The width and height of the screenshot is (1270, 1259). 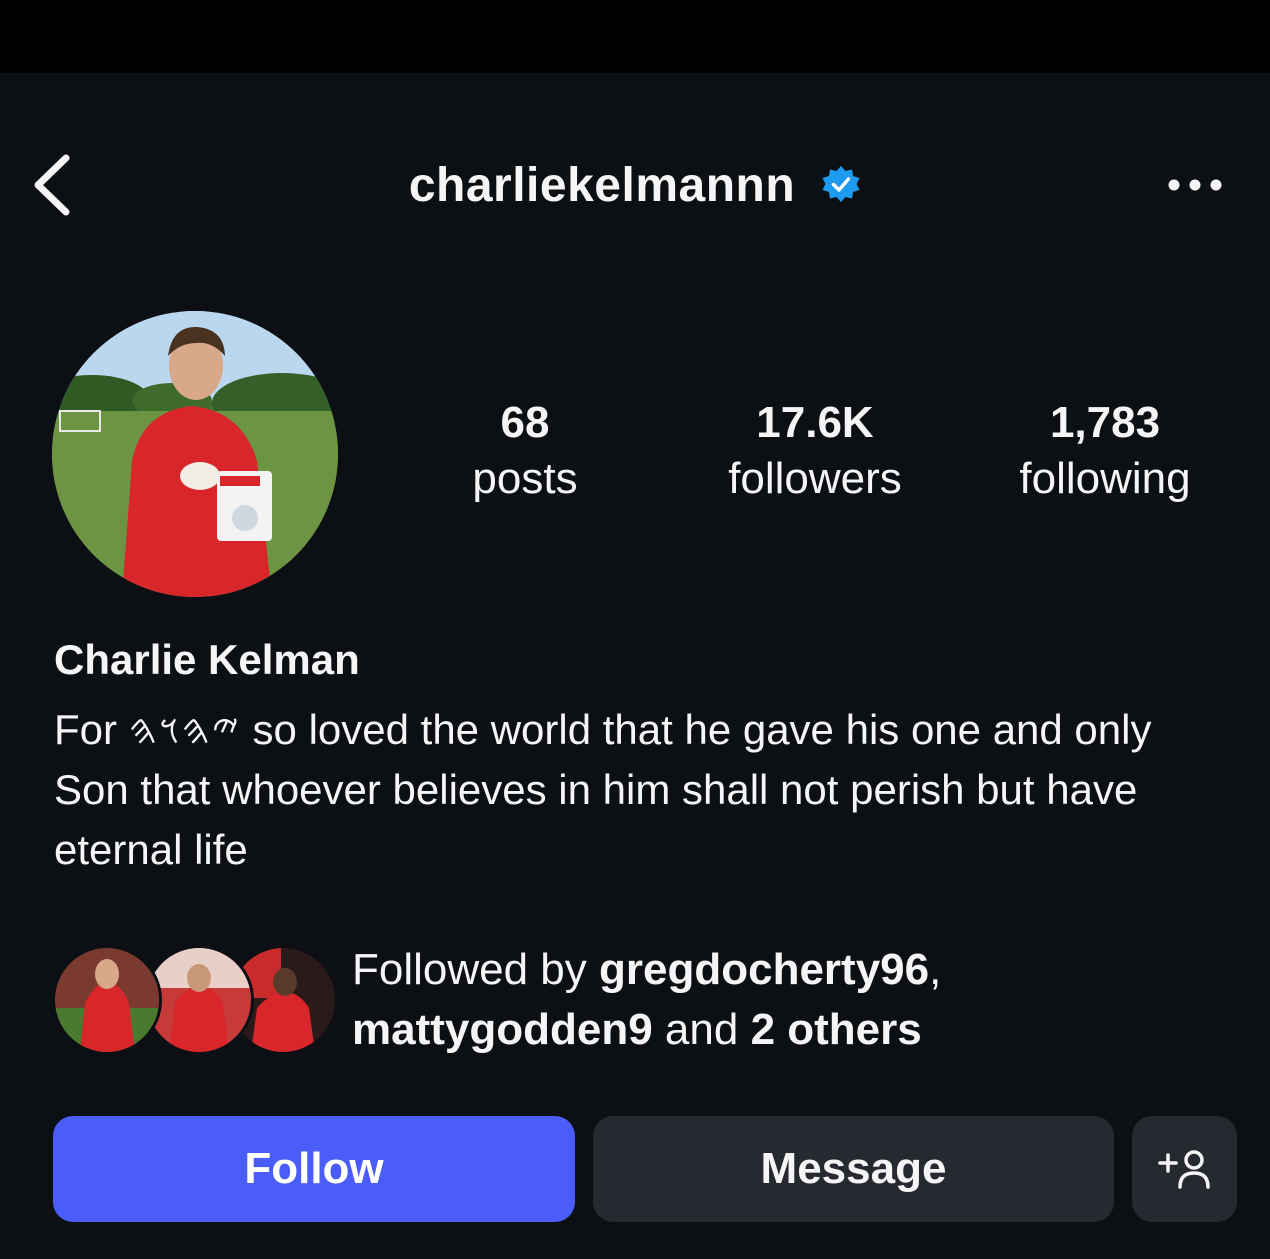 What do you see at coordinates (207, 659) in the screenshot?
I see `profile-display-name: Charlie Kelman` at bounding box center [207, 659].